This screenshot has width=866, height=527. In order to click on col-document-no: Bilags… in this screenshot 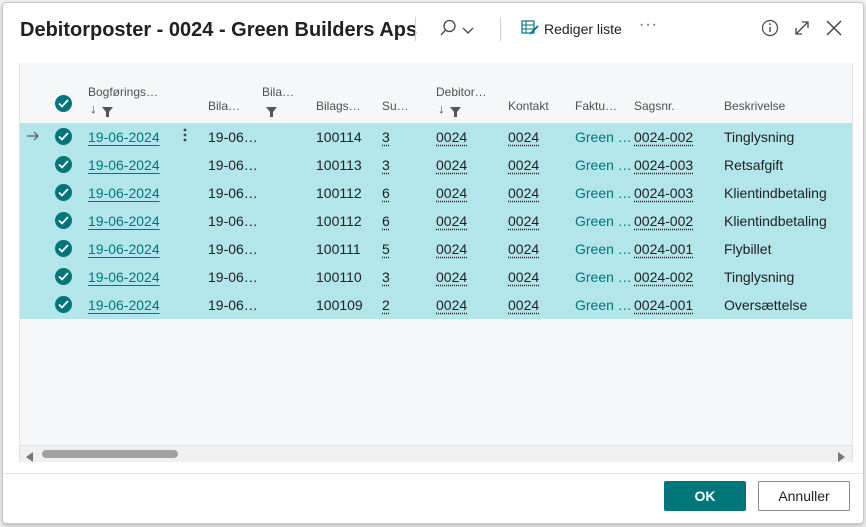, I will do `click(338, 106)`.